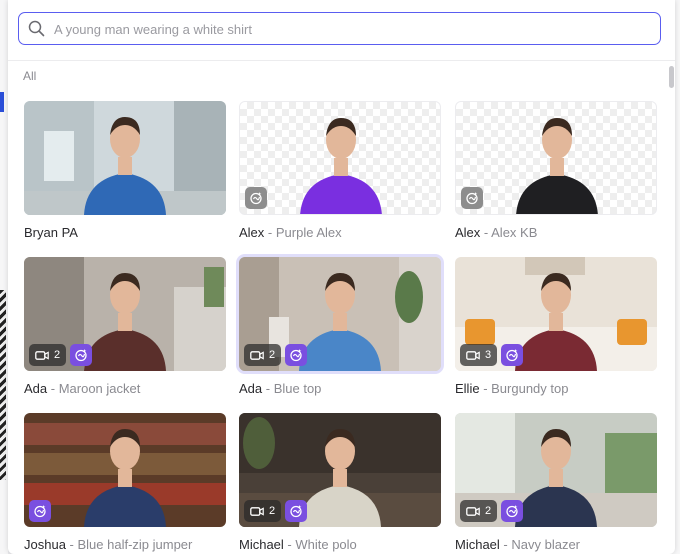 The height and width of the screenshot is (554, 680). What do you see at coordinates (36, 28) in the screenshot?
I see `search-icon` at bounding box center [36, 28].